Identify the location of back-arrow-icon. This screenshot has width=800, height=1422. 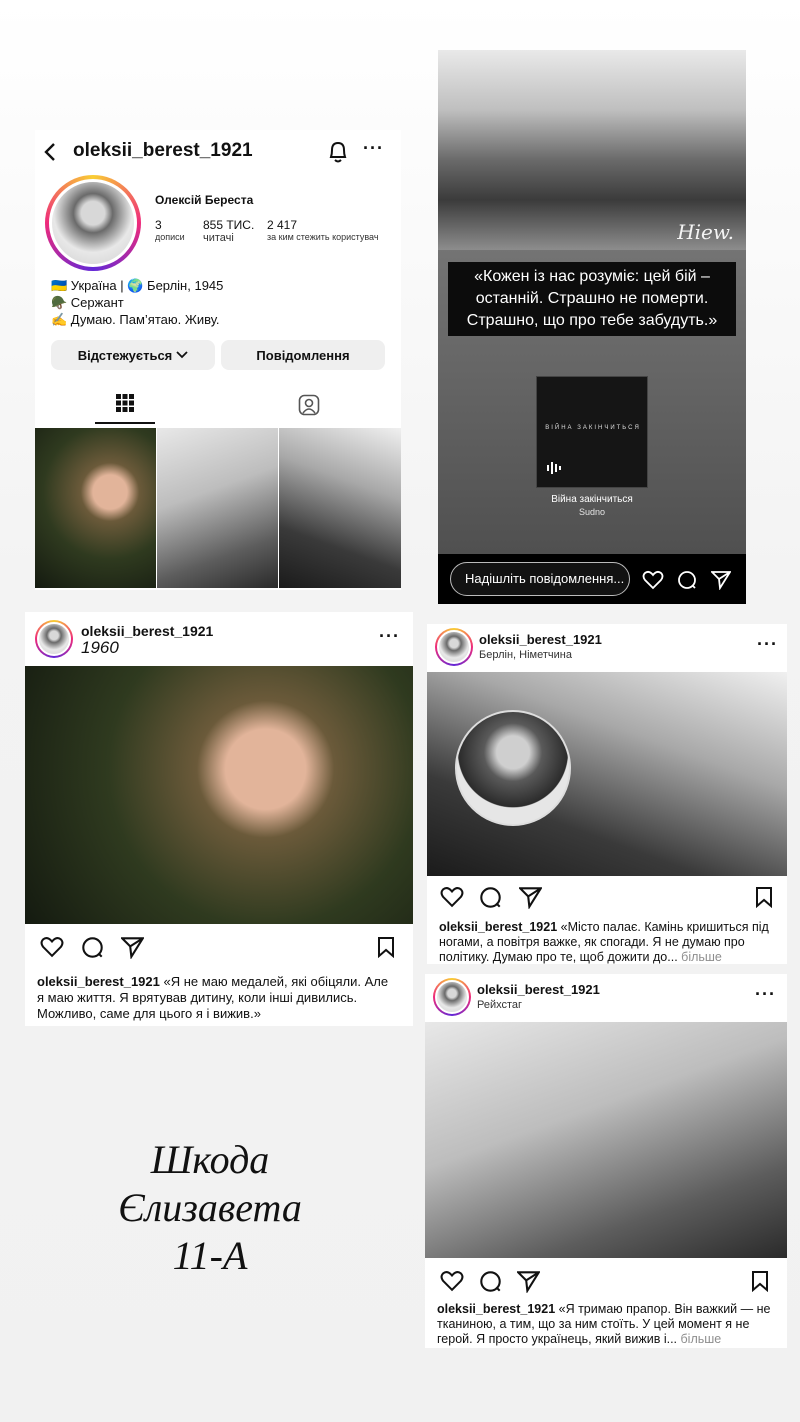
(50, 152).